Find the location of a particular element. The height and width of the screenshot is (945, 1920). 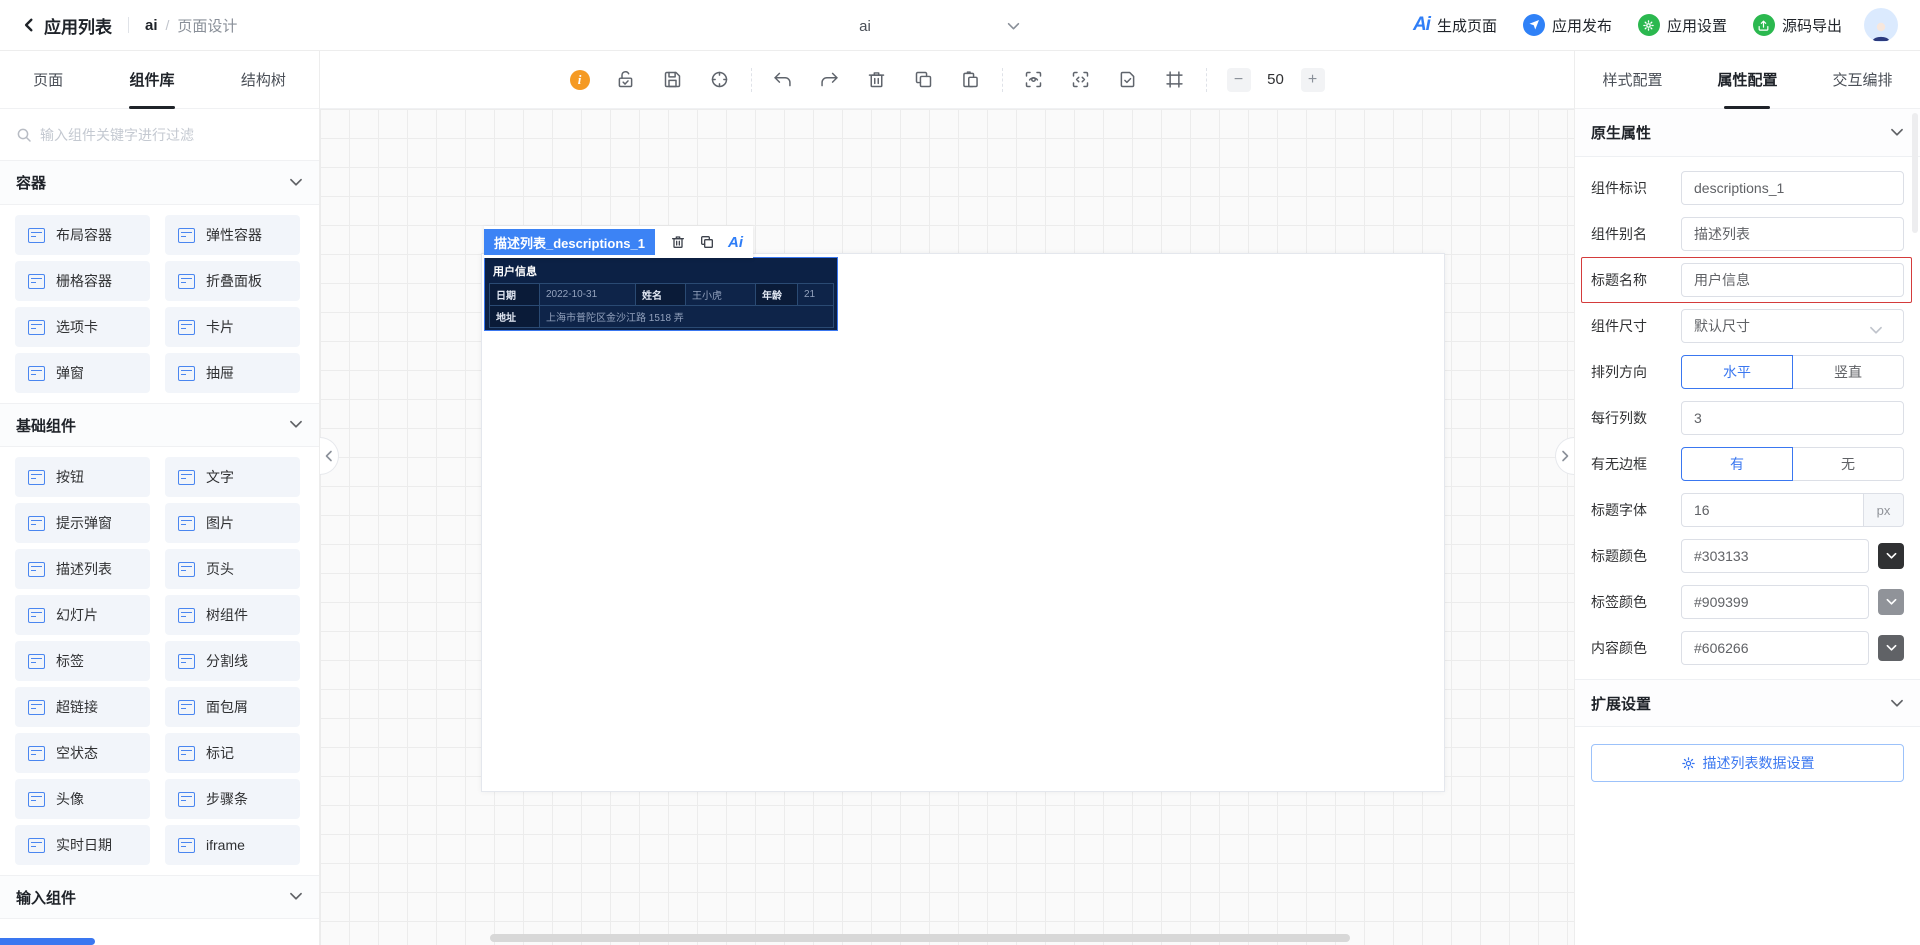

extend-section-header: 扩展设置 is located at coordinates (1747, 703).